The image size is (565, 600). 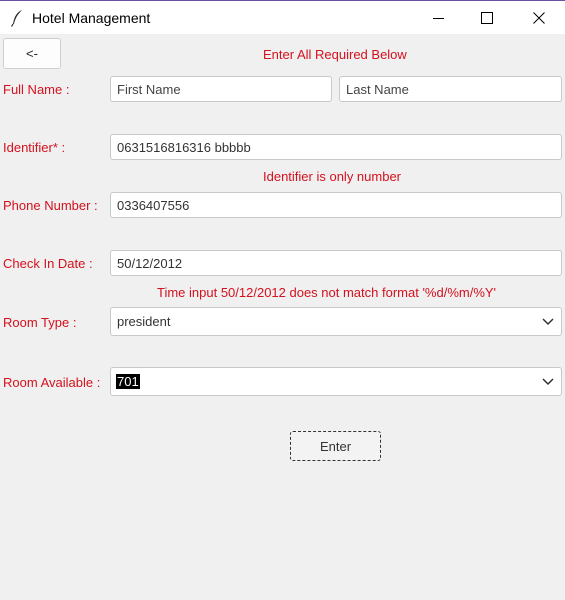 What do you see at coordinates (336, 205) in the screenshot?
I see `phone-input` at bounding box center [336, 205].